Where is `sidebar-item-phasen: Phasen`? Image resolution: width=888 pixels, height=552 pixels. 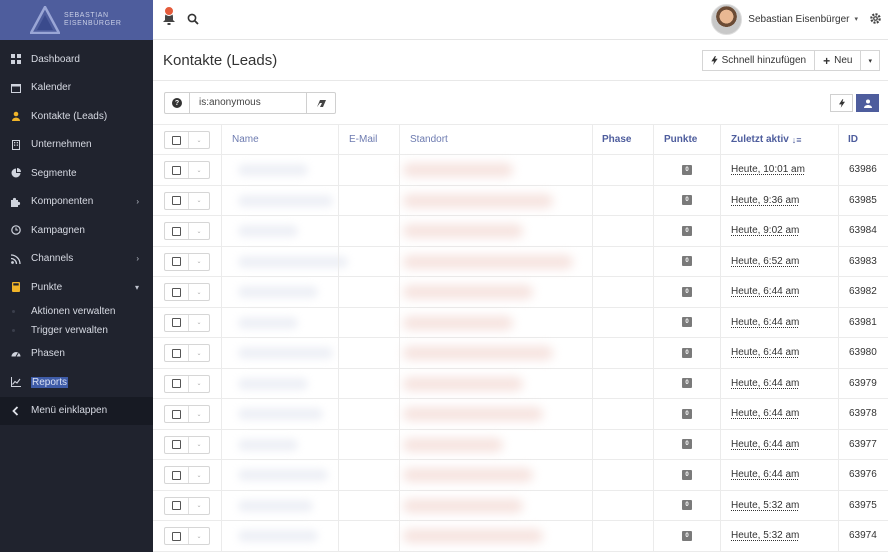
sidebar-item-phasen: Phasen is located at coordinates (76, 354).